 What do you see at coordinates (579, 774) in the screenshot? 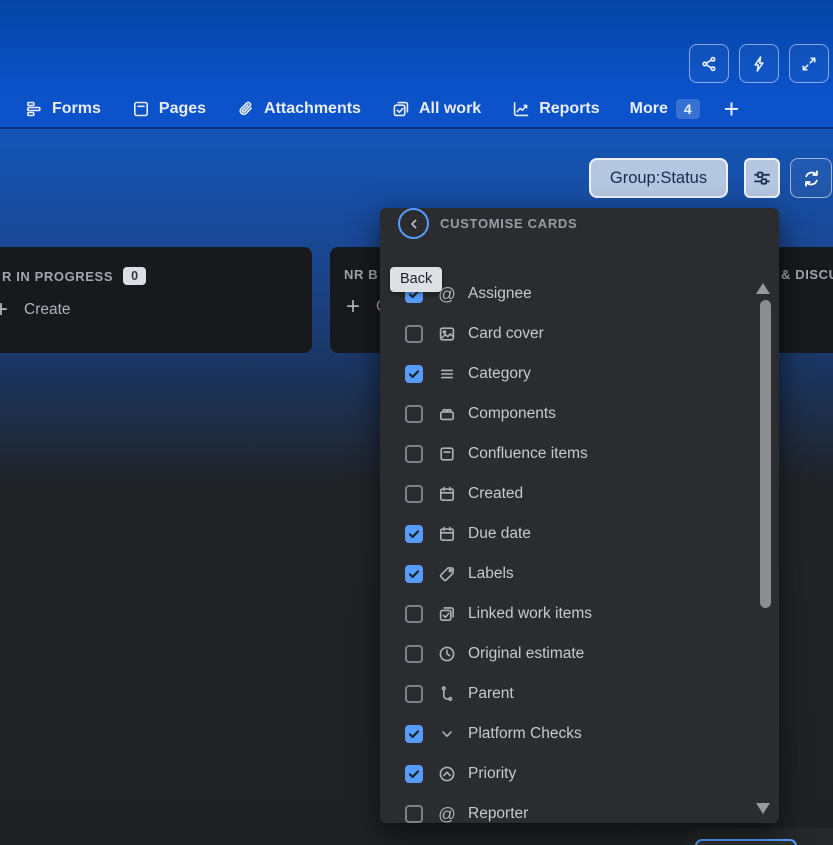
I see `card-field-priority: Priority` at bounding box center [579, 774].